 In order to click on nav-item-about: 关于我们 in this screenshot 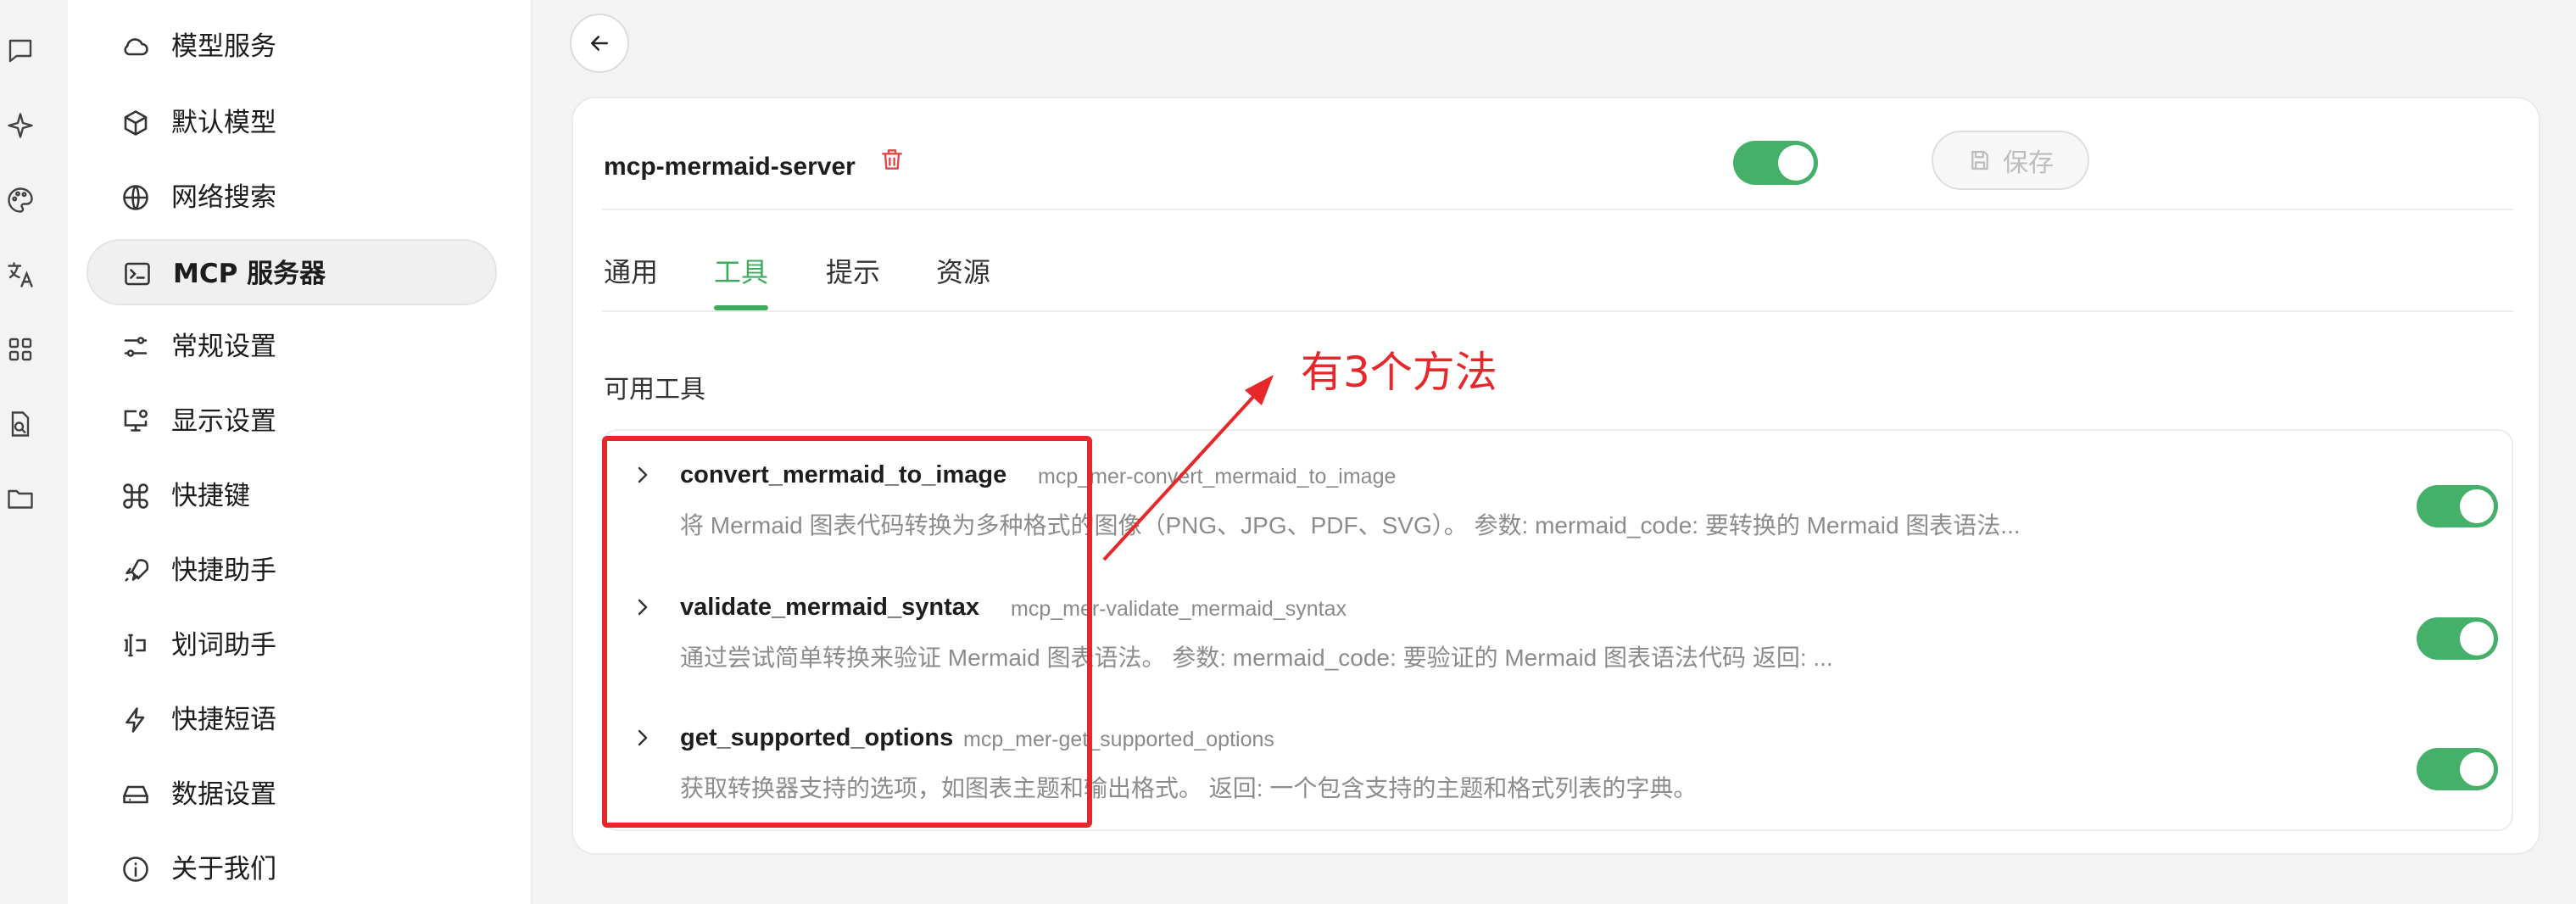, I will do `click(291, 869)`.